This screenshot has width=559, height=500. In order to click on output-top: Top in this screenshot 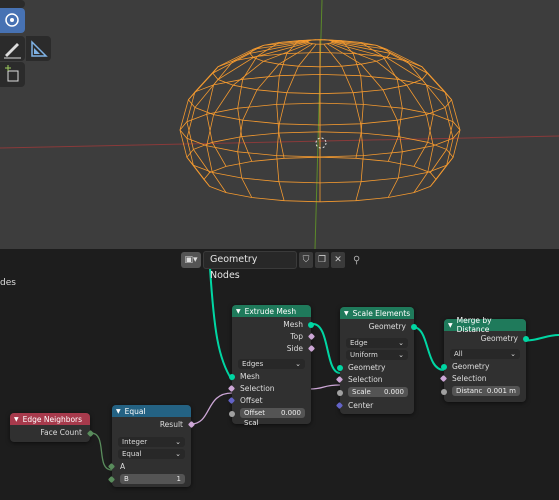, I will do `click(274, 337)`.